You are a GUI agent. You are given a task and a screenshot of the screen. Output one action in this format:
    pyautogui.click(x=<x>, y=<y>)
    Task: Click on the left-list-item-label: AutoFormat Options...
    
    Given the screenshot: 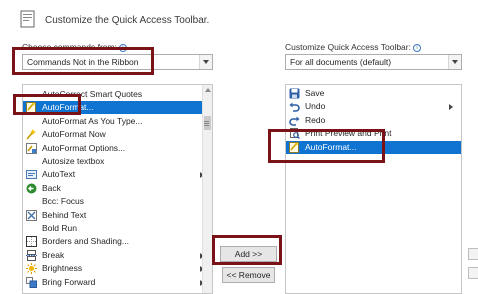 What is the action you would take?
    pyautogui.click(x=84, y=147)
    